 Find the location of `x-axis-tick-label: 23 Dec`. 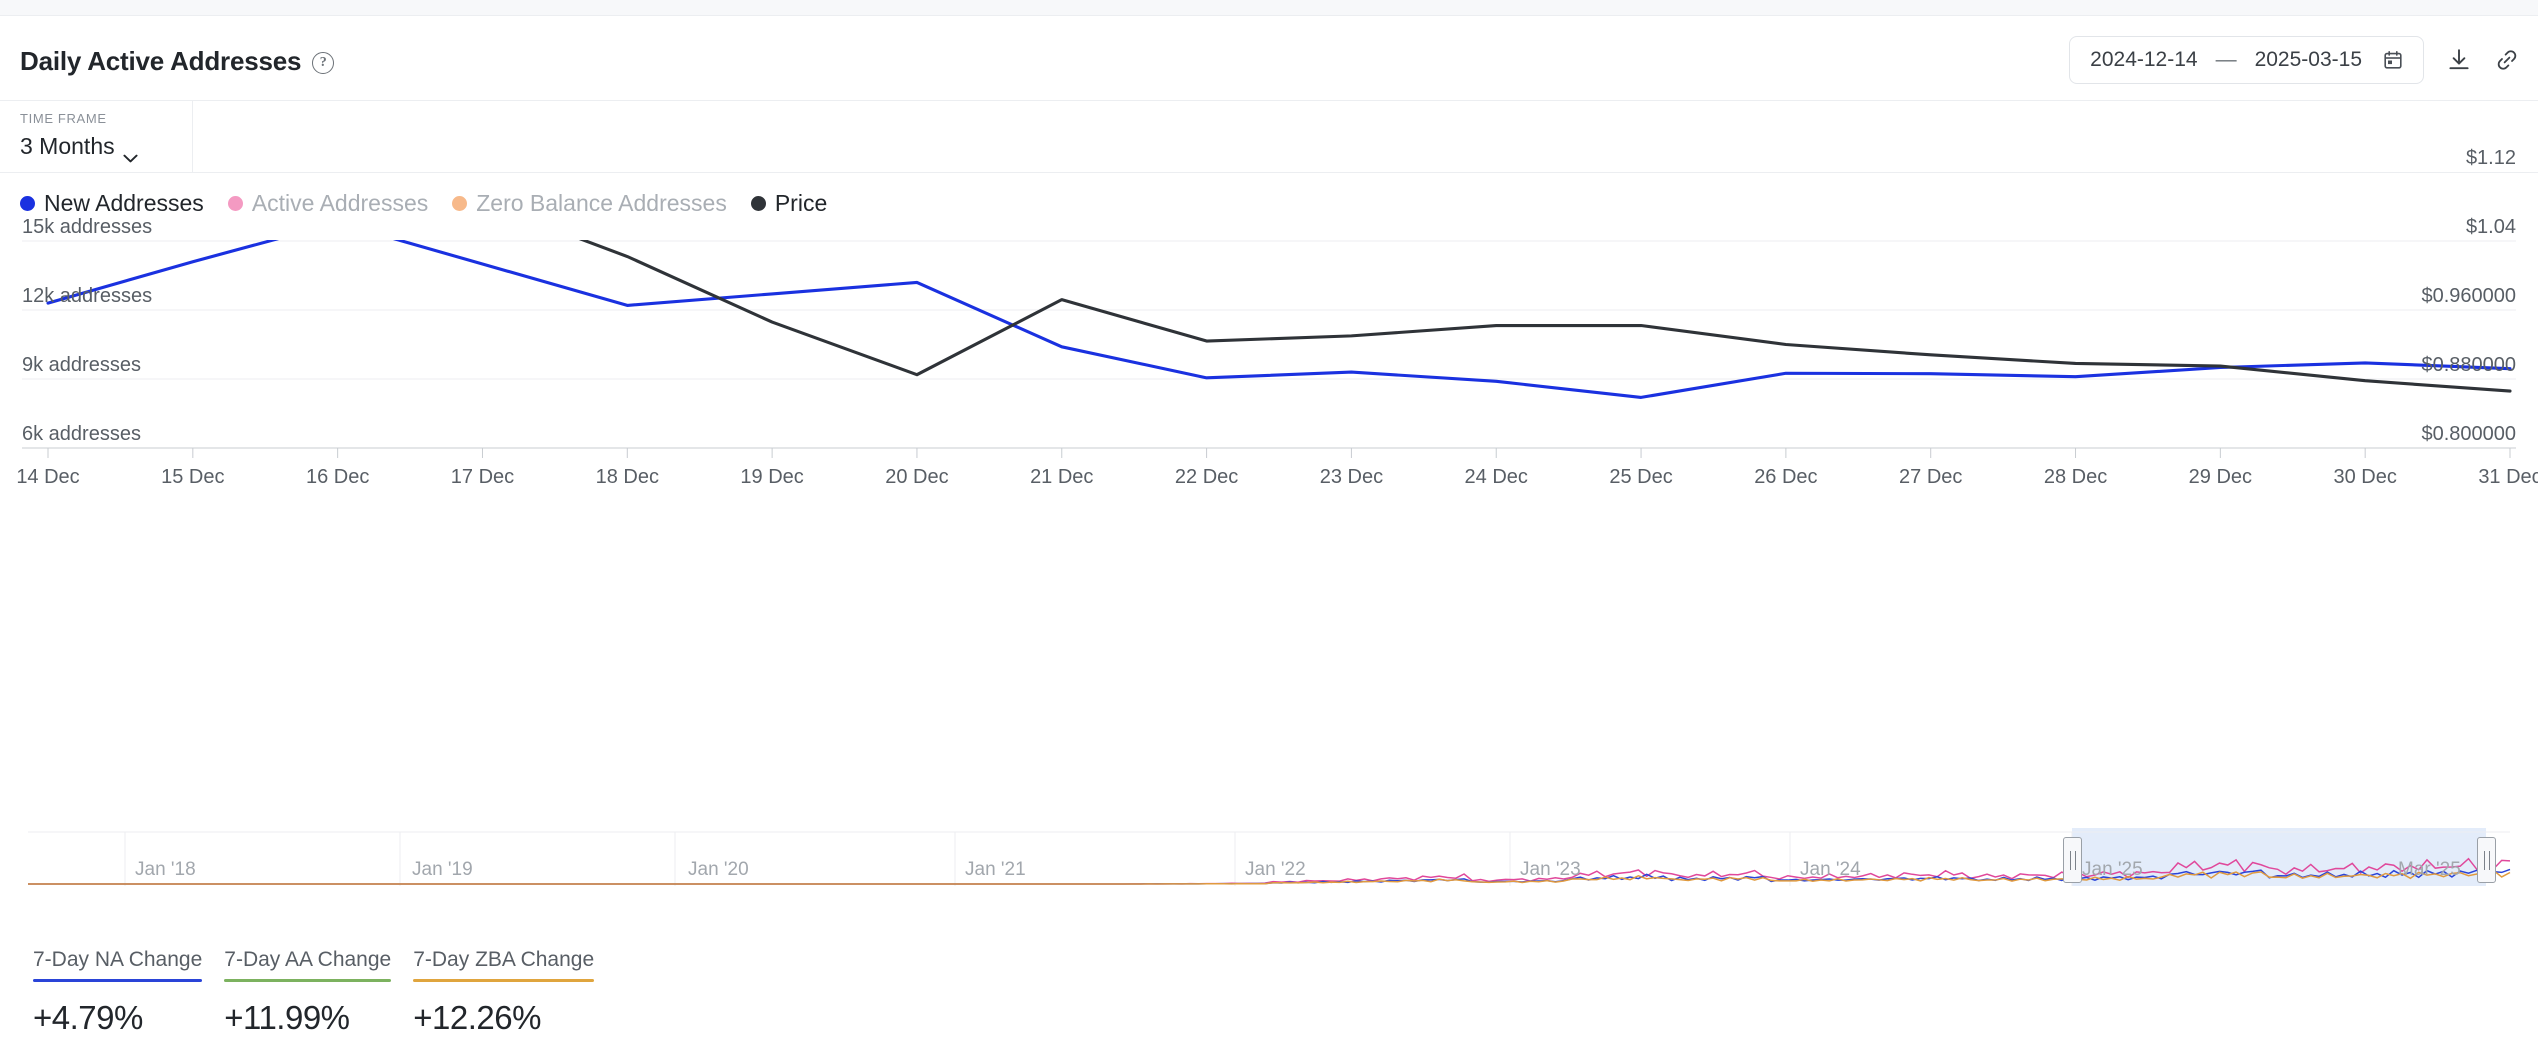

x-axis-tick-label: 23 Dec is located at coordinates (1351, 477).